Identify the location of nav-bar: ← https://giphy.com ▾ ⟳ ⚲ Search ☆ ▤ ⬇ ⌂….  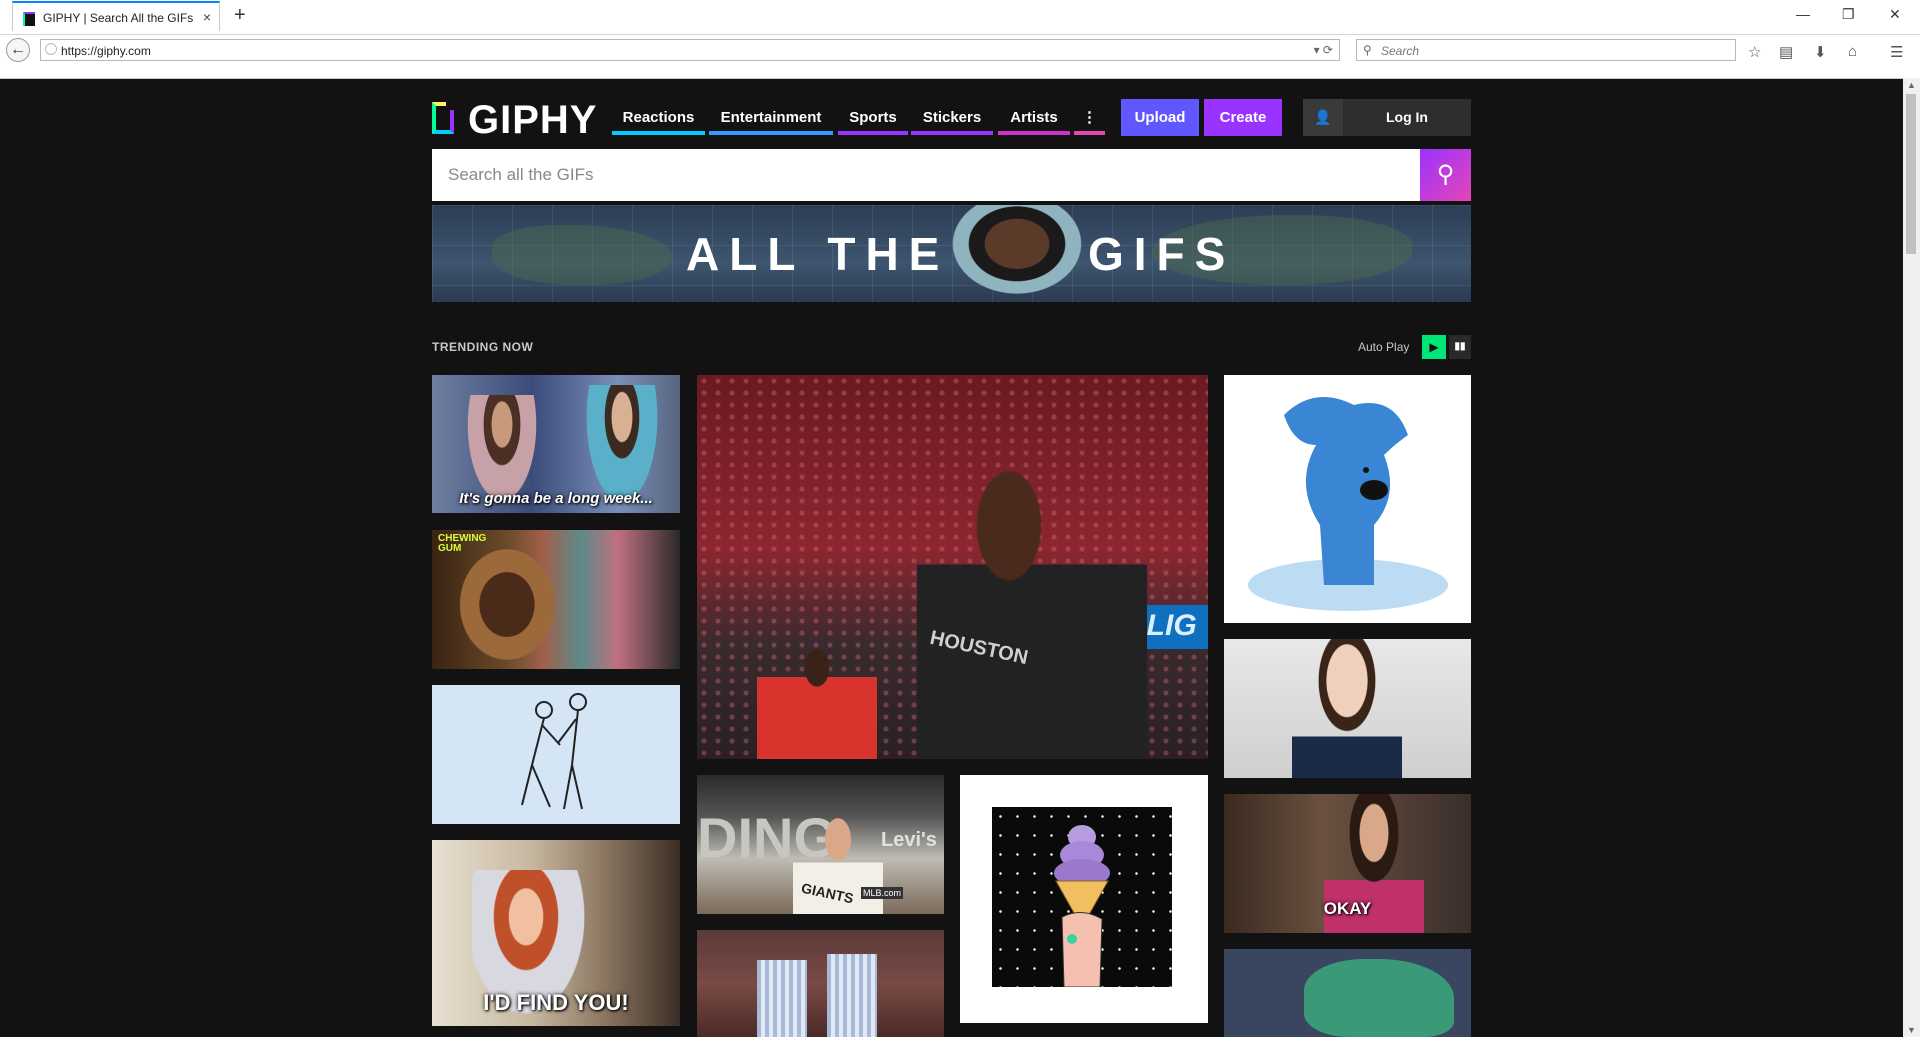
(960, 50).